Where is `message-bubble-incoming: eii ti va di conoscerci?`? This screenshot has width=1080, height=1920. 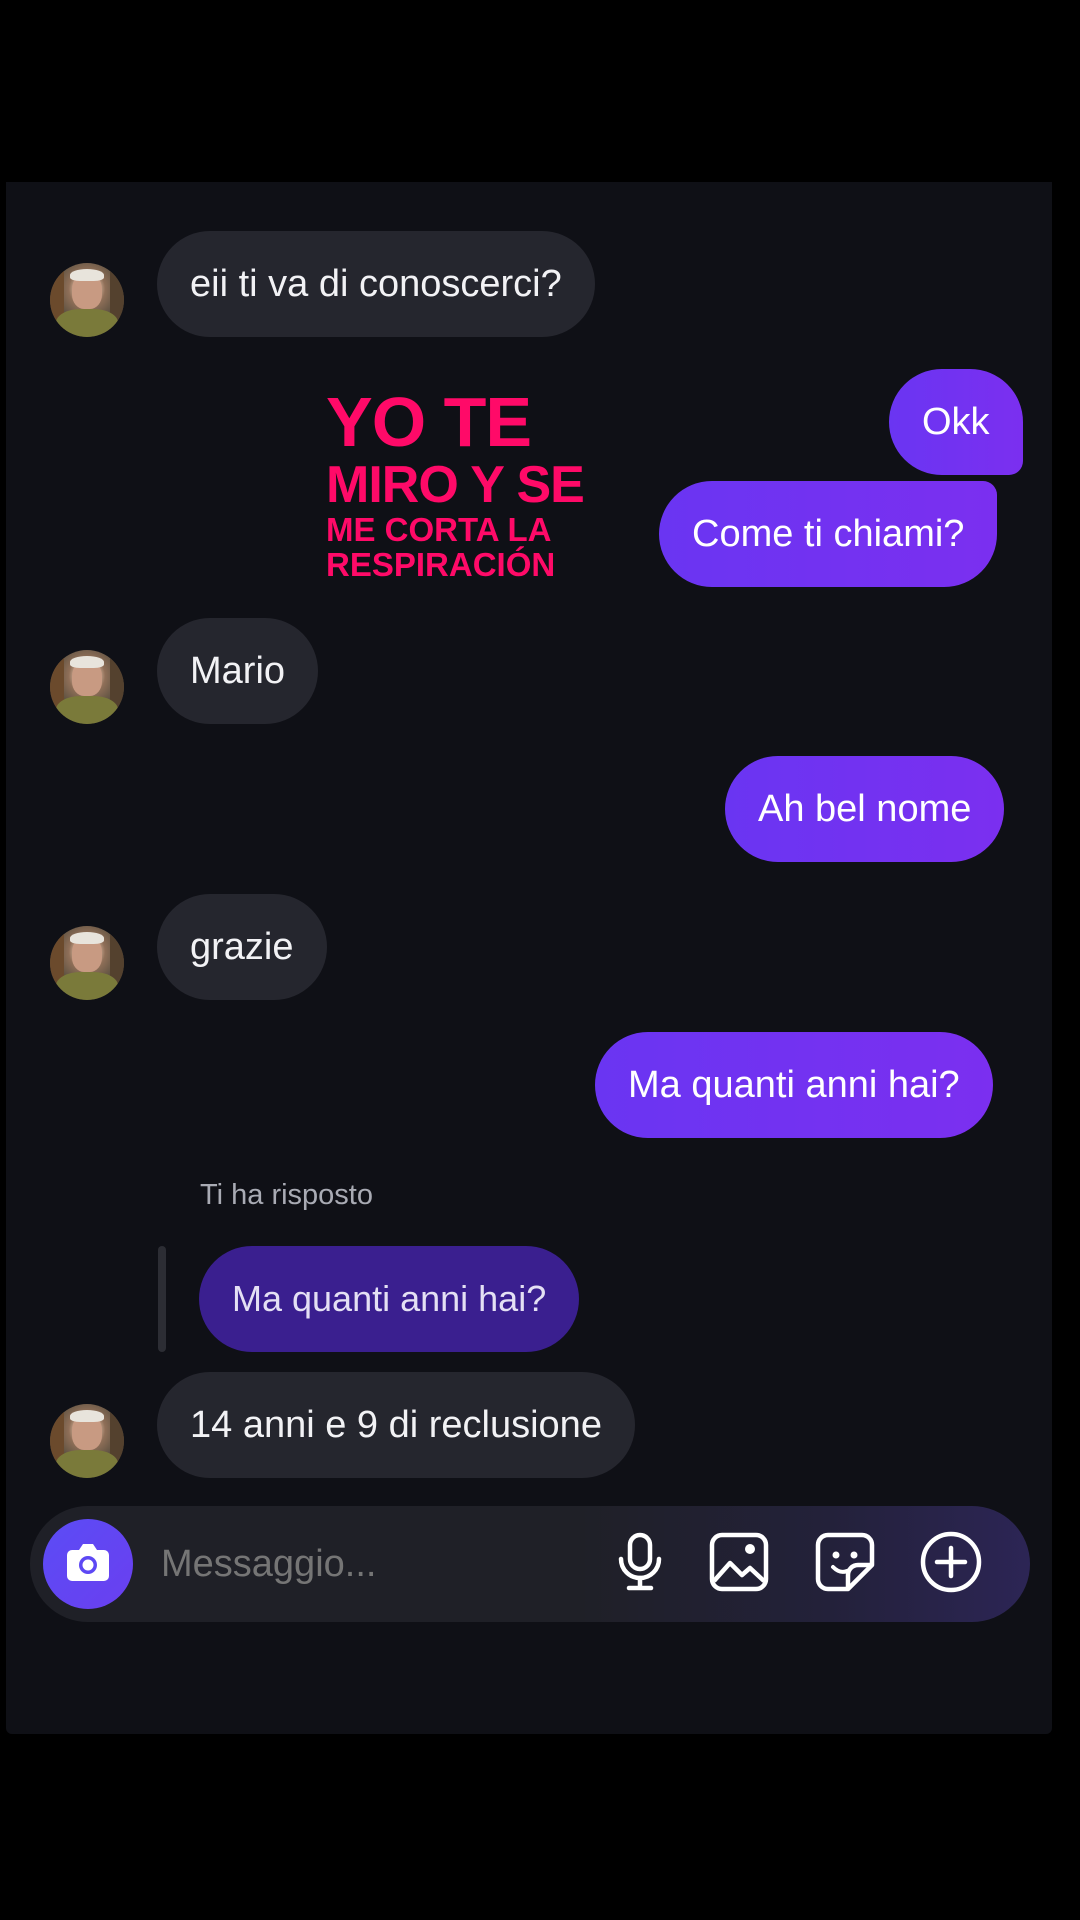
message-bubble-incoming: eii ti va di conoscerci? is located at coordinates (376, 284).